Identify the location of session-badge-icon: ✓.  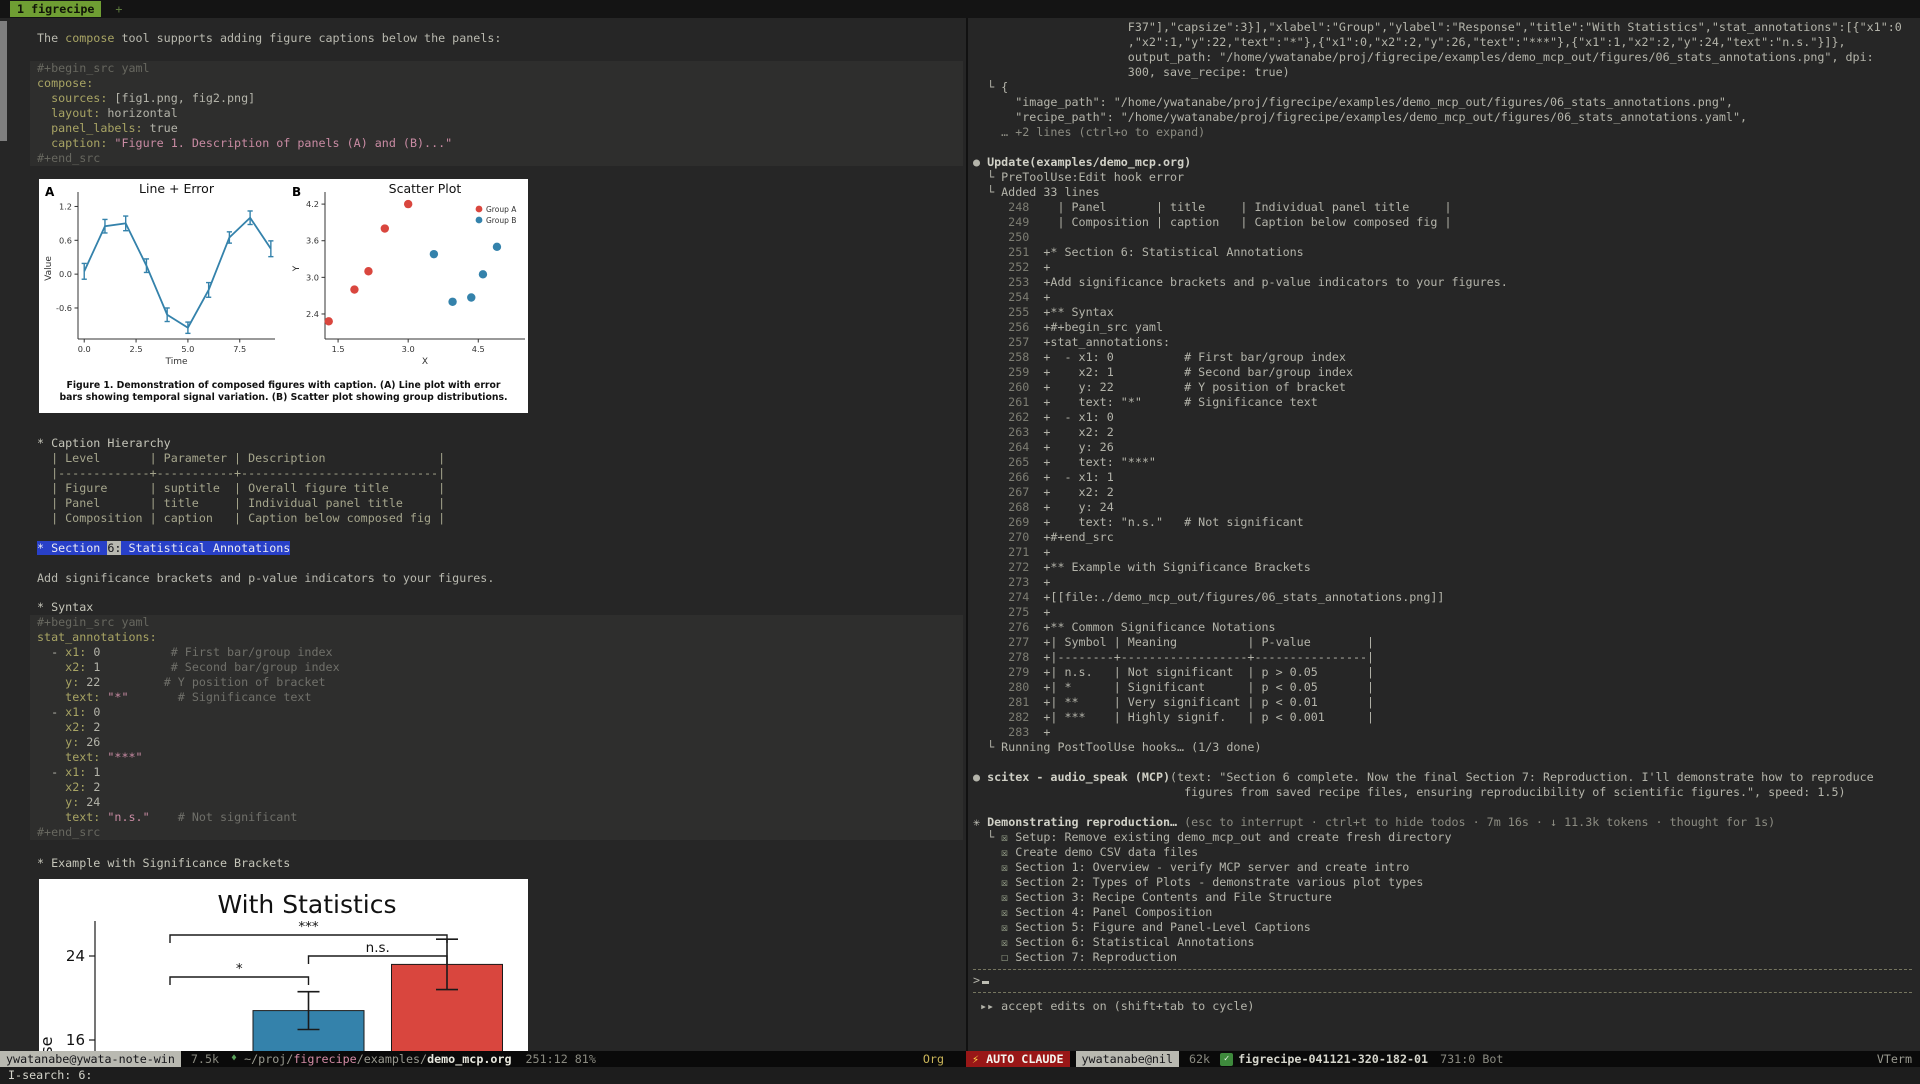
(1227, 1059).